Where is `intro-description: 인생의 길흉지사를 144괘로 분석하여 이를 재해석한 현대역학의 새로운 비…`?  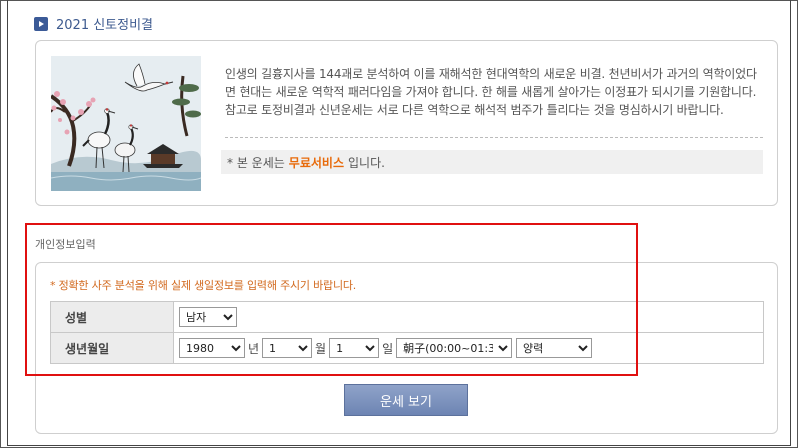 intro-description: 인생의 길흉지사를 144괘로 분석하여 이를 재해석한 현대역학의 새로운 비… is located at coordinates (491, 92).